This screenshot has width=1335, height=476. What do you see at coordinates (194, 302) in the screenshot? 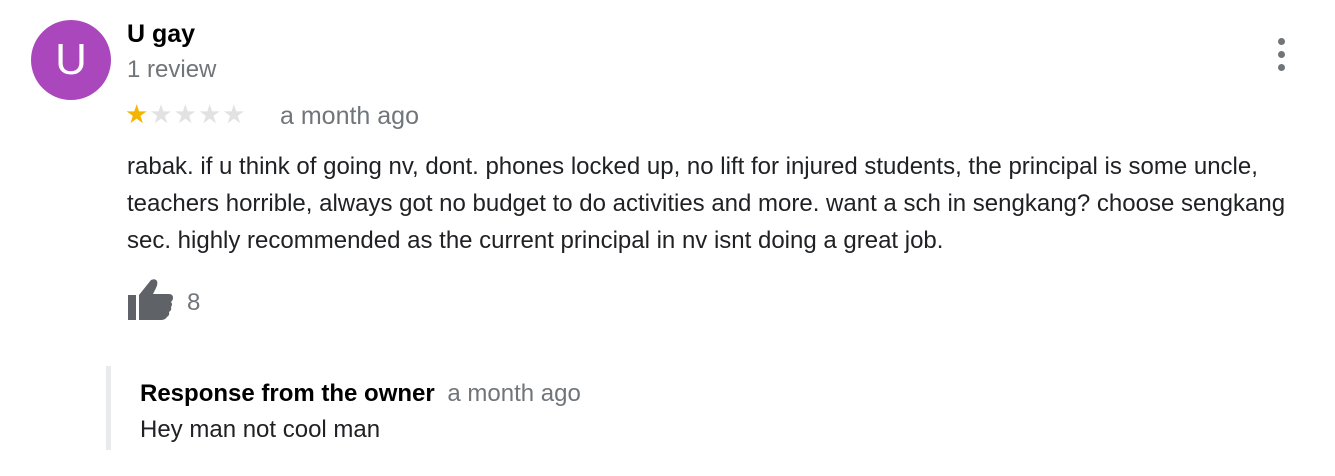
I see `like-count: 8` at bounding box center [194, 302].